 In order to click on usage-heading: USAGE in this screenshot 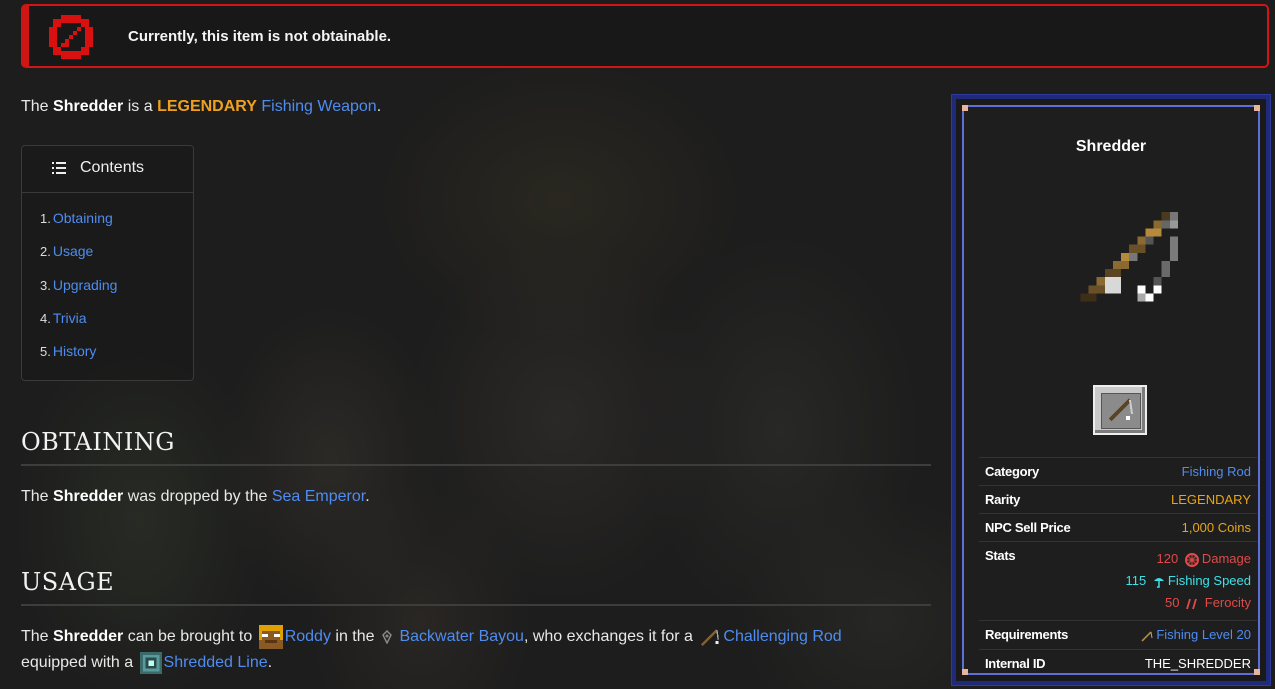, I will do `click(476, 587)`.